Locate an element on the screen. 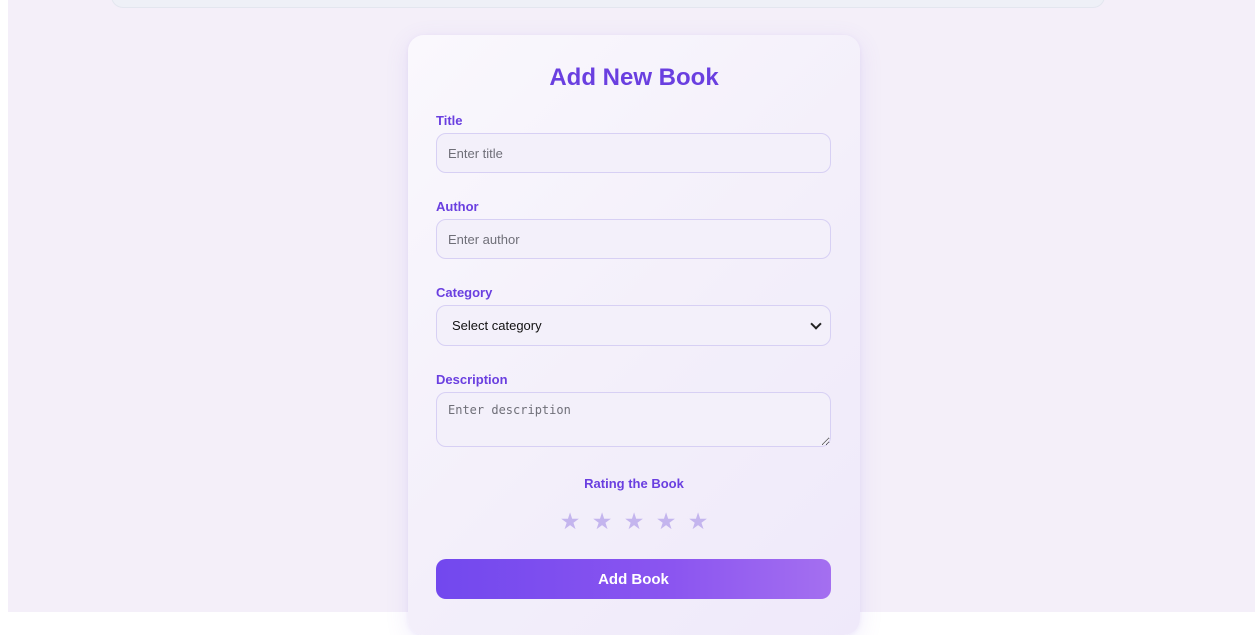  star-rating: ★ ★ ★ ★ ★ is located at coordinates (634, 522).